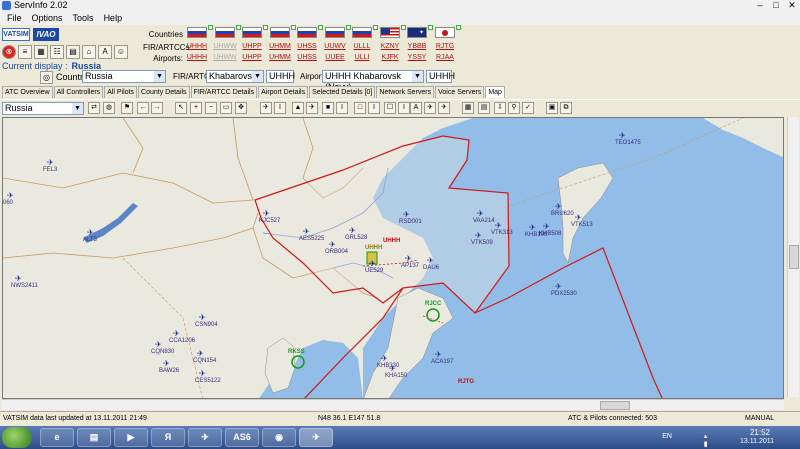  I want to click on zoom-box-icon: ▭, so click(226, 108).